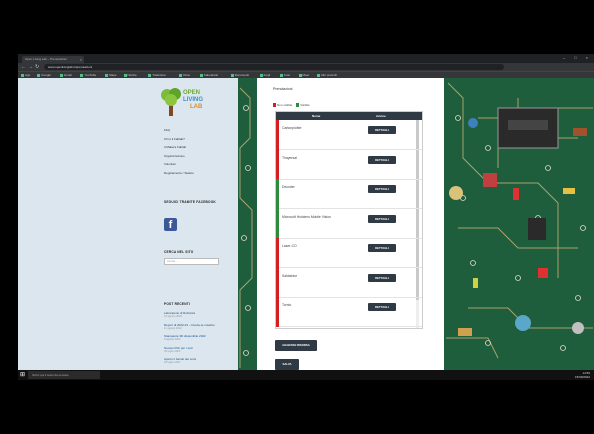 This screenshot has height=434, width=594. I want to click on recent-post-item: Nuova CNC per i soci 26 luglio 2022, so click(201, 350).